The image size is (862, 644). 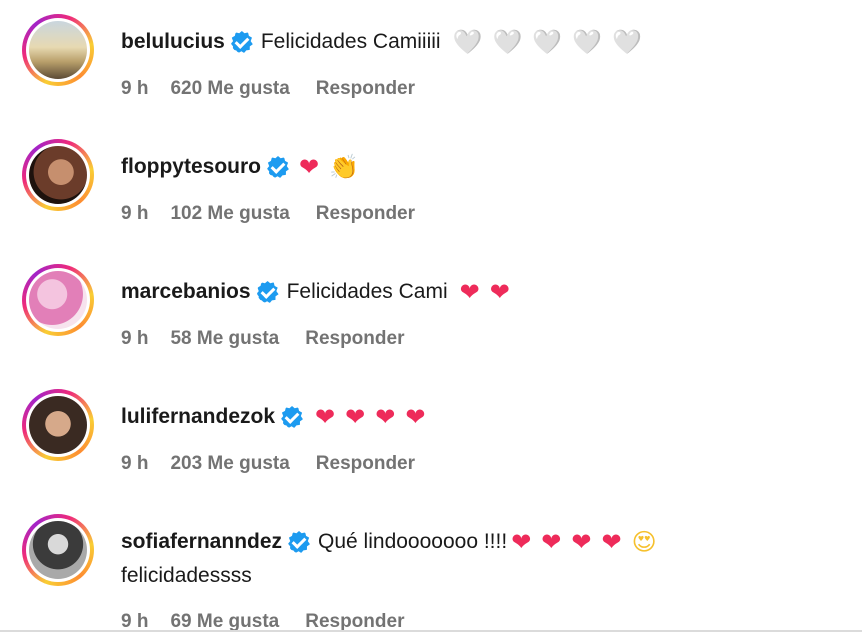 I want to click on heart-eyes-emoji-icon: 😍, so click(x=644, y=542).